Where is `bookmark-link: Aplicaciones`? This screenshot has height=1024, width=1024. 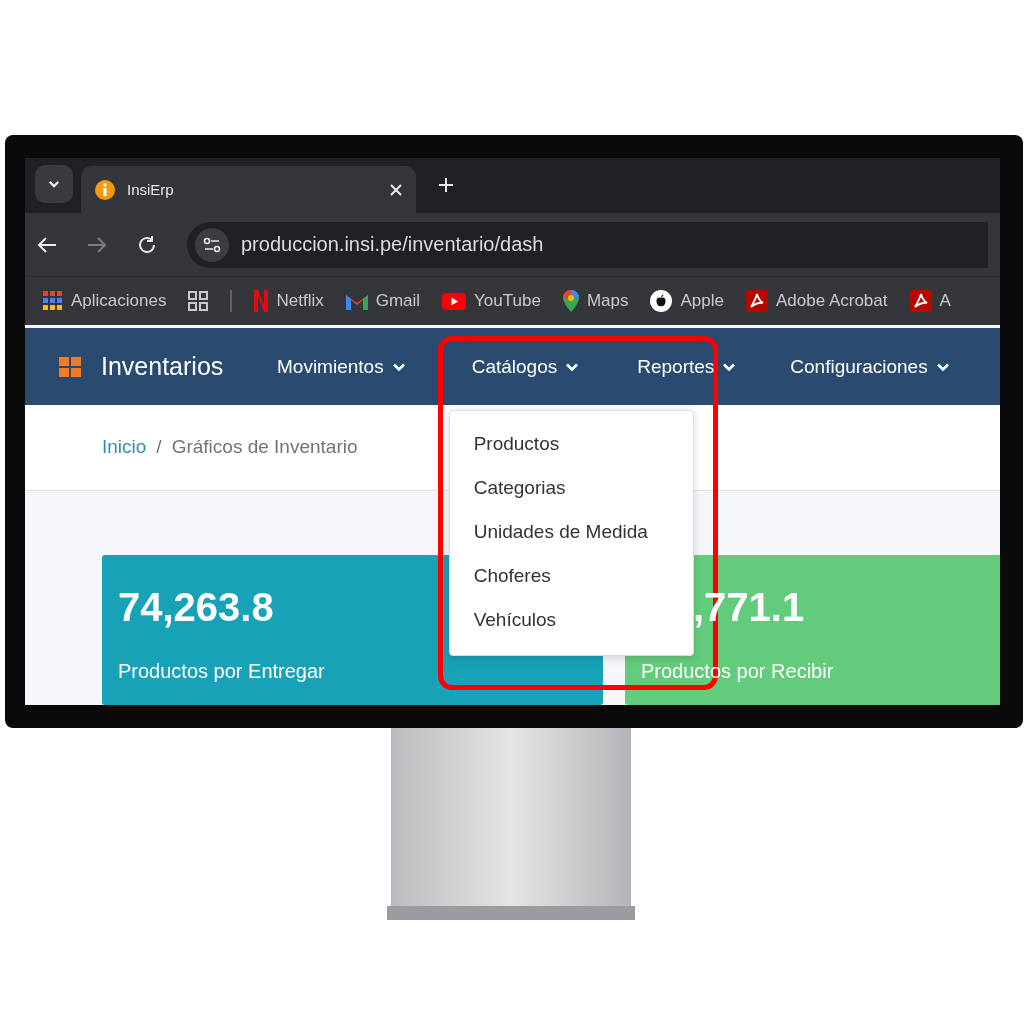 bookmark-link: Aplicaciones is located at coordinates (105, 301).